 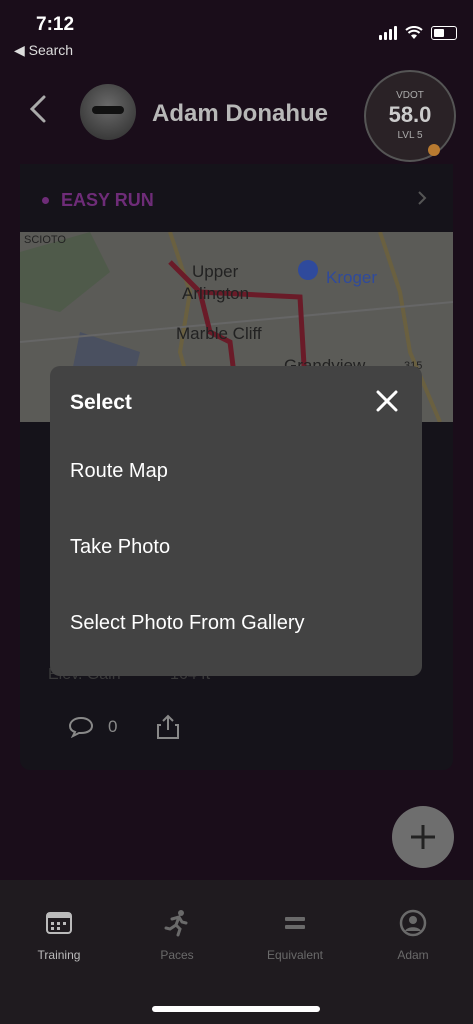 I want to click on map-label-marble-cliff: Marble Cliff, so click(x=219, y=333).